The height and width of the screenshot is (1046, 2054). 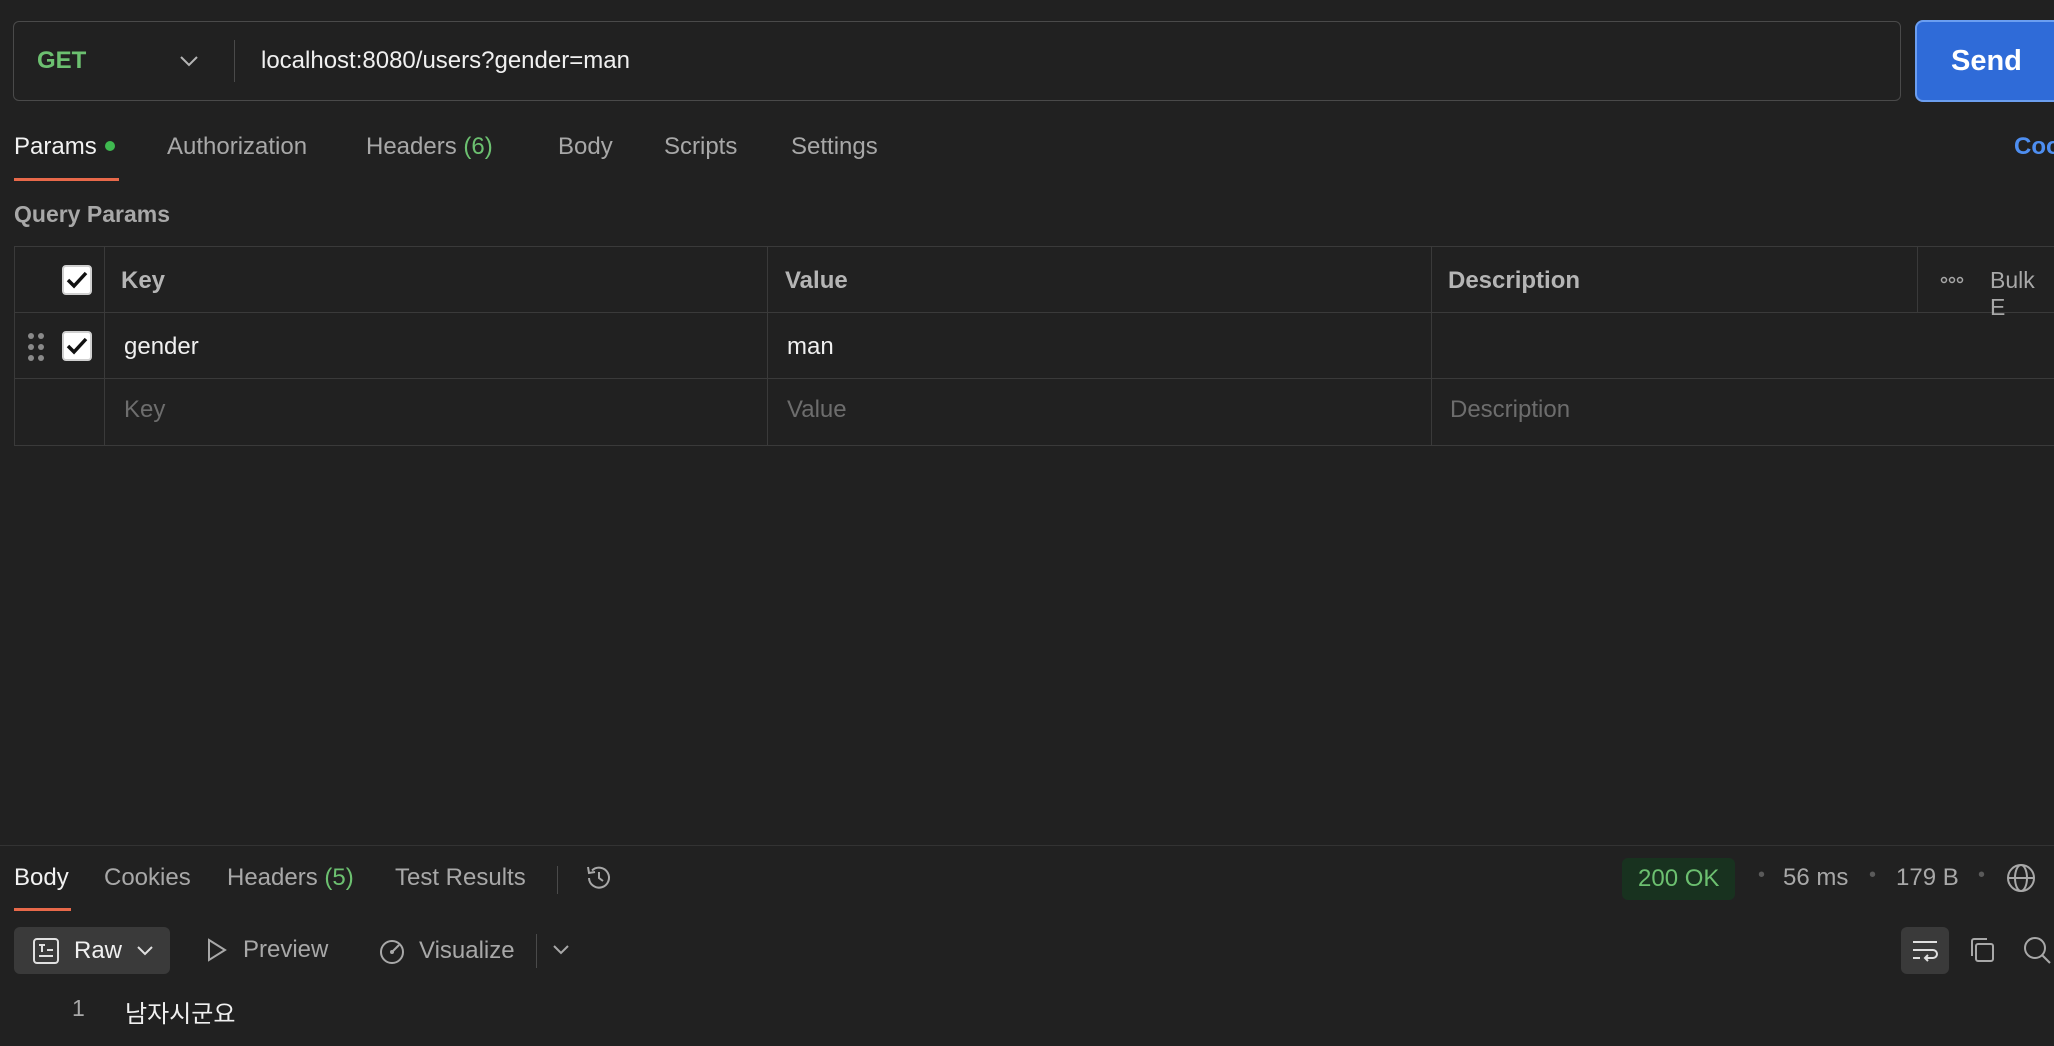 I want to click on tab-label: Params, so click(x=55, y=146).